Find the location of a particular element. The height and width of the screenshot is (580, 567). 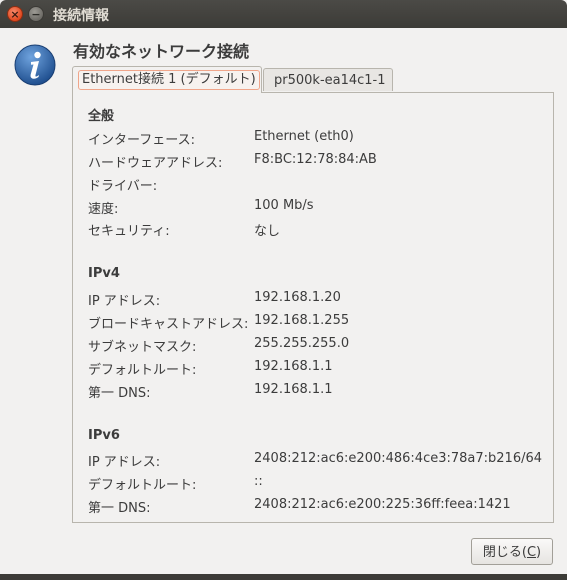

bottom-edge is located at coordinates (283, 577).